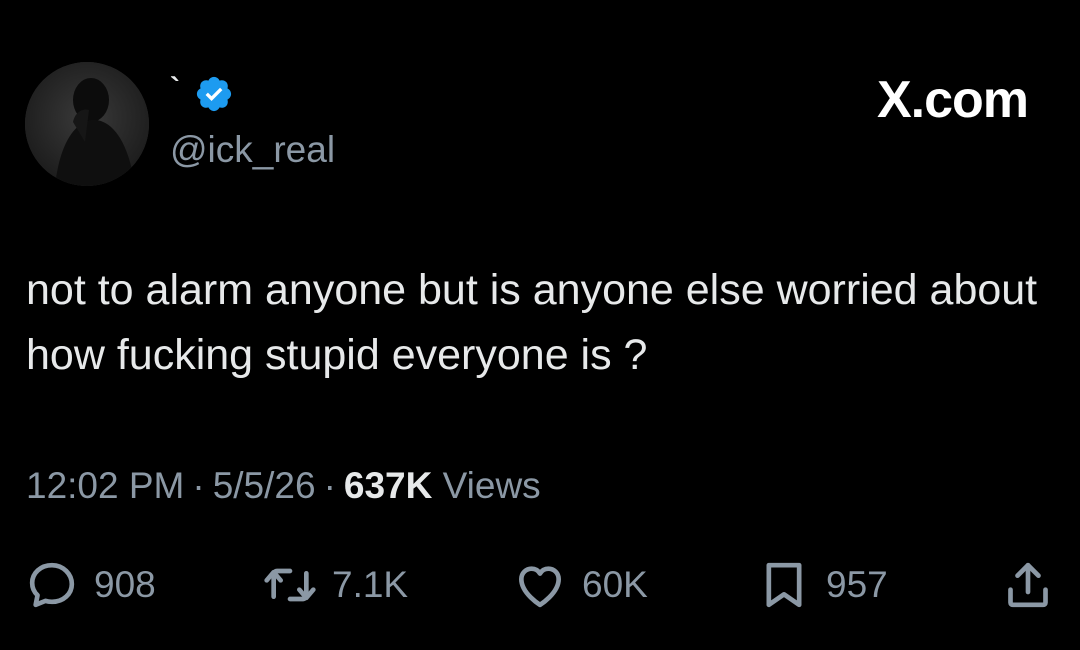 This screenshot has height=650, width=1080. I want to click on tweet-actions-bar: 908 7.1K 60K 957, so click(540, 585).